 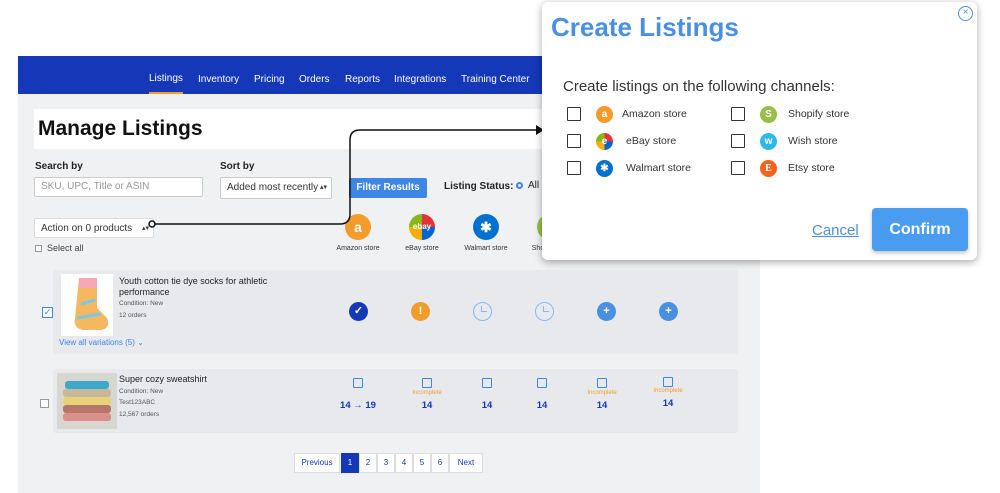 I want to click on wish-store-label: Wish store, so click(x=813, y=141).